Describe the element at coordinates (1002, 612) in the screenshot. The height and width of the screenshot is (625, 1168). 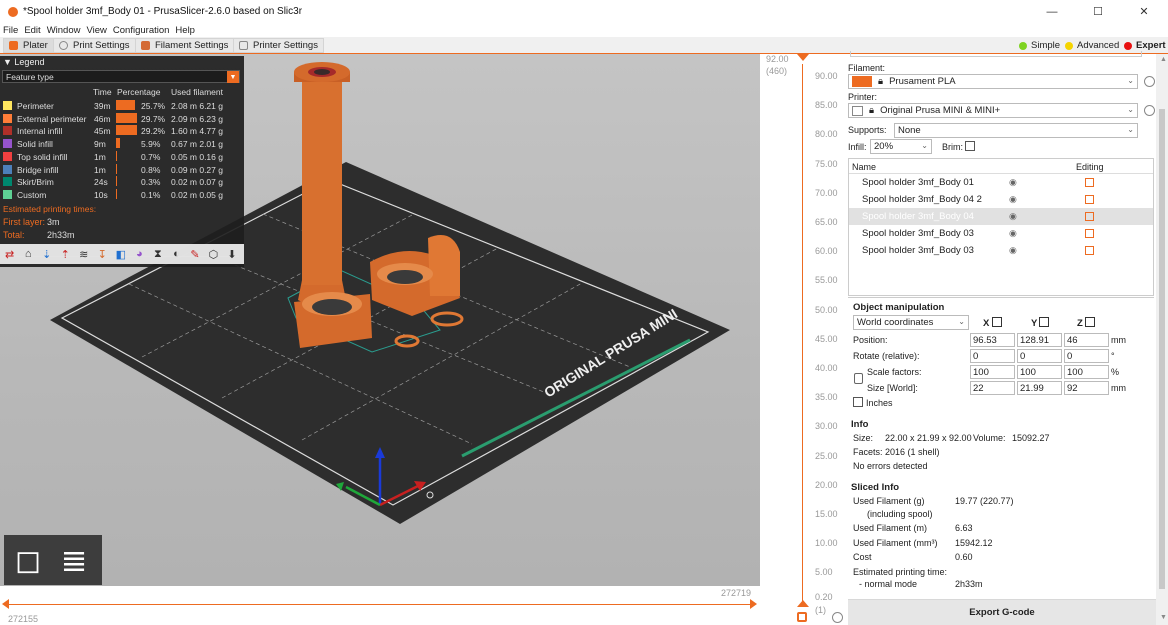
I see `export-gcode-button: Export G-code` at that location.